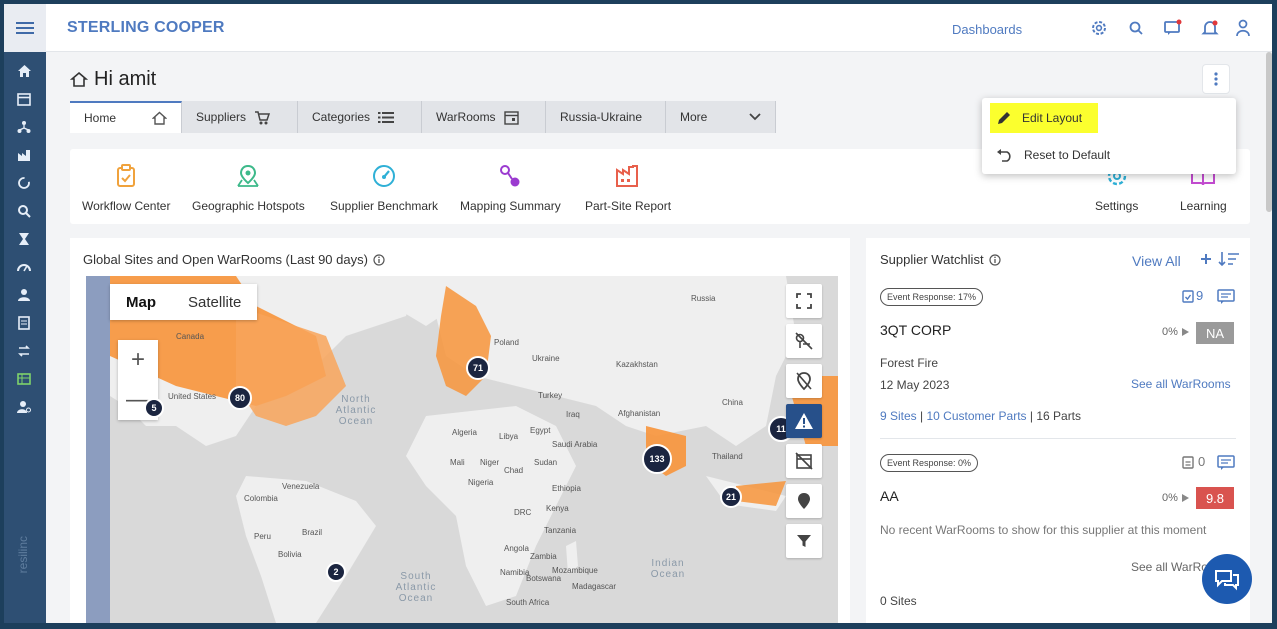 The height and width of the screenshot is (629, 1277). Describe the element at coordinates (898, 416) in the screenshot. I see `sites-link: 9 Sites` at that location.